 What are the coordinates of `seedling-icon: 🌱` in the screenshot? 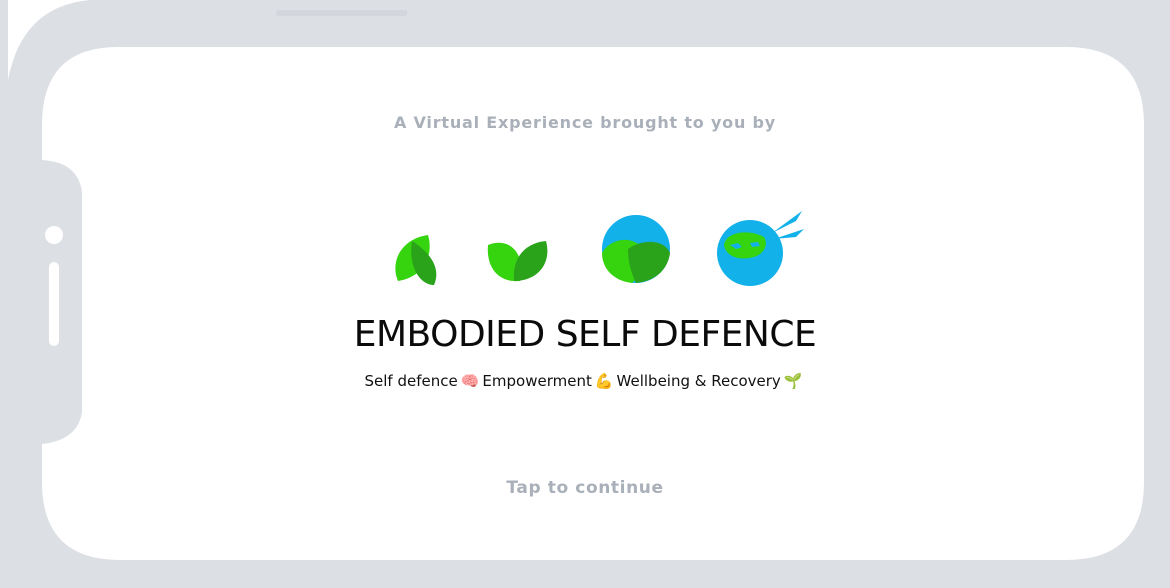 It's located at (793, 381).